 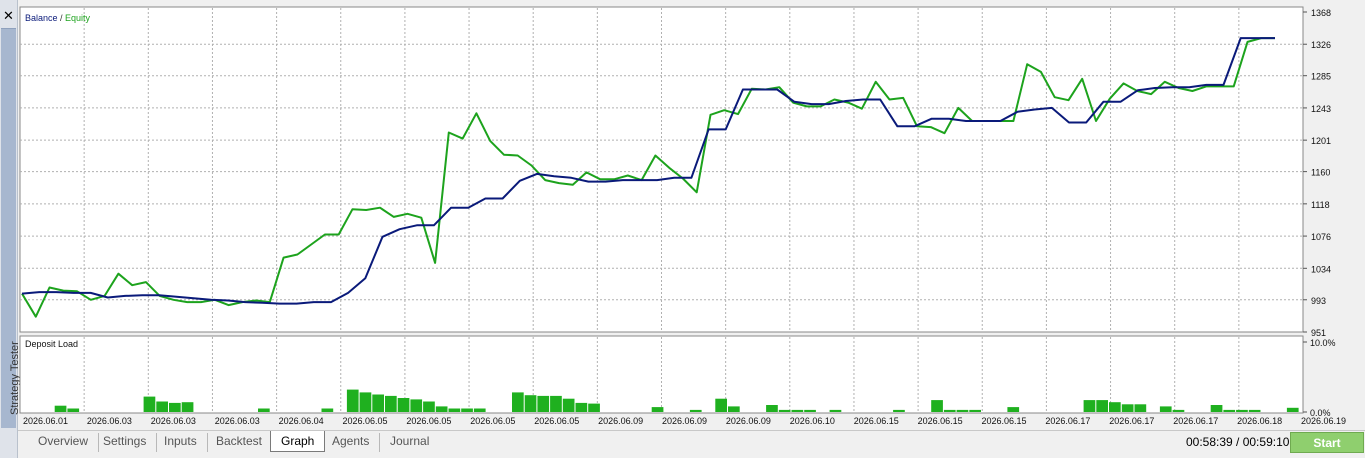 What do you see at coordinates (351, 442) in the screenshot?
I see `tab-agents: Agents` at bounding box center [351, 442].